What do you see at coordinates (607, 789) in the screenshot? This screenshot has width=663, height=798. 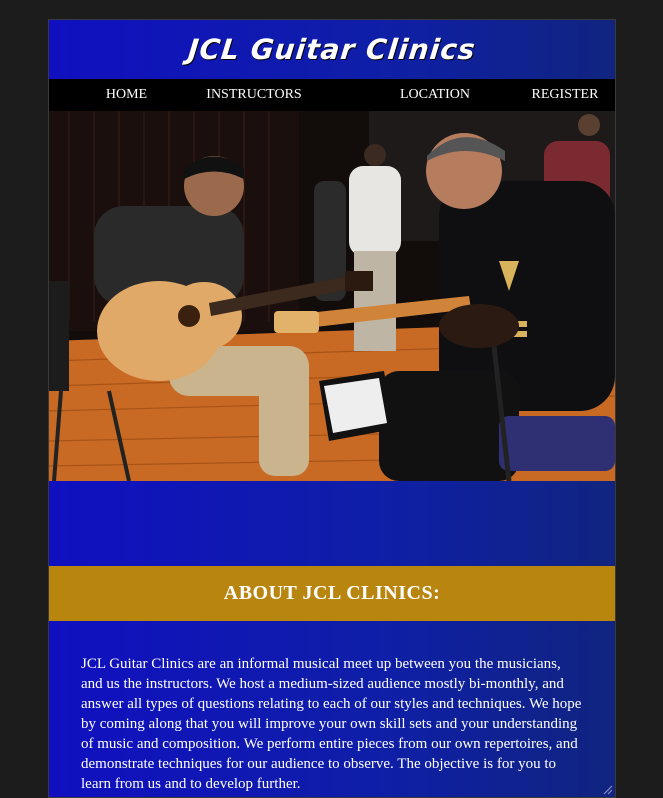 I see `resize-handle-icon` at bounding box center [607, 789].